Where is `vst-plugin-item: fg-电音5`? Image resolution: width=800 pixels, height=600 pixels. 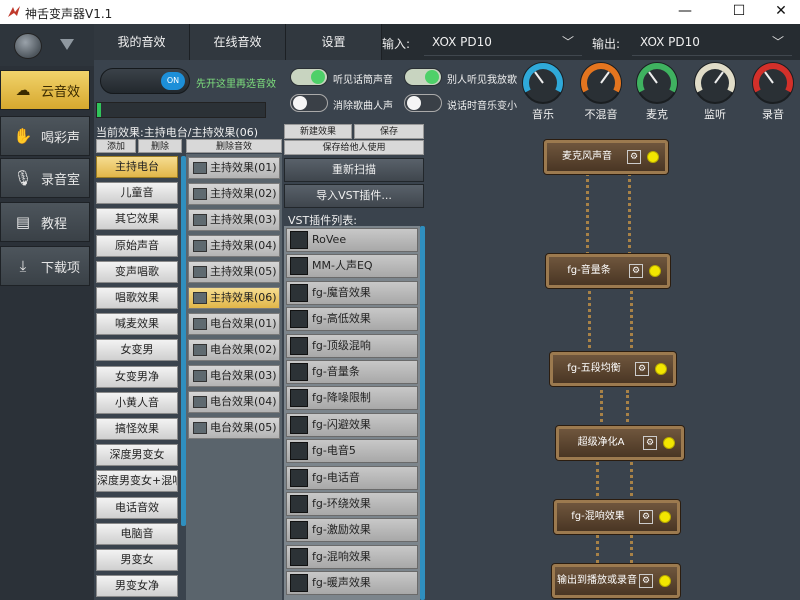 vst-plugin-item: fg-电音5 is located at coordinates (352, 451).